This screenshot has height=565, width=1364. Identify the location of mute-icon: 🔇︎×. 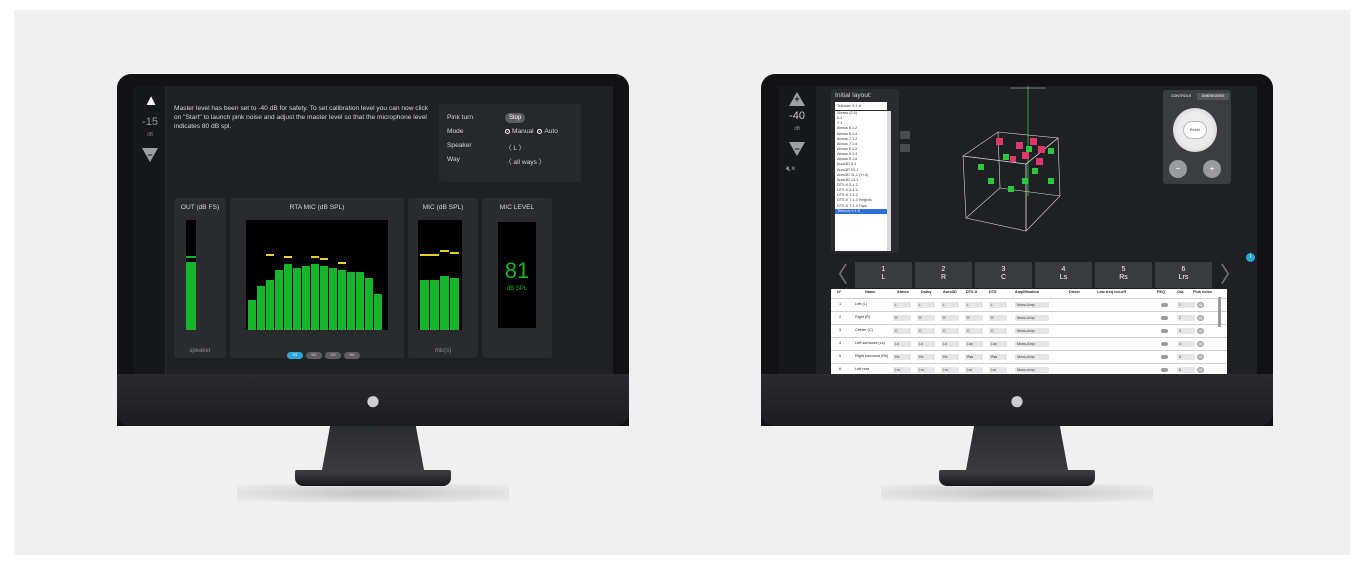
(791, 169).